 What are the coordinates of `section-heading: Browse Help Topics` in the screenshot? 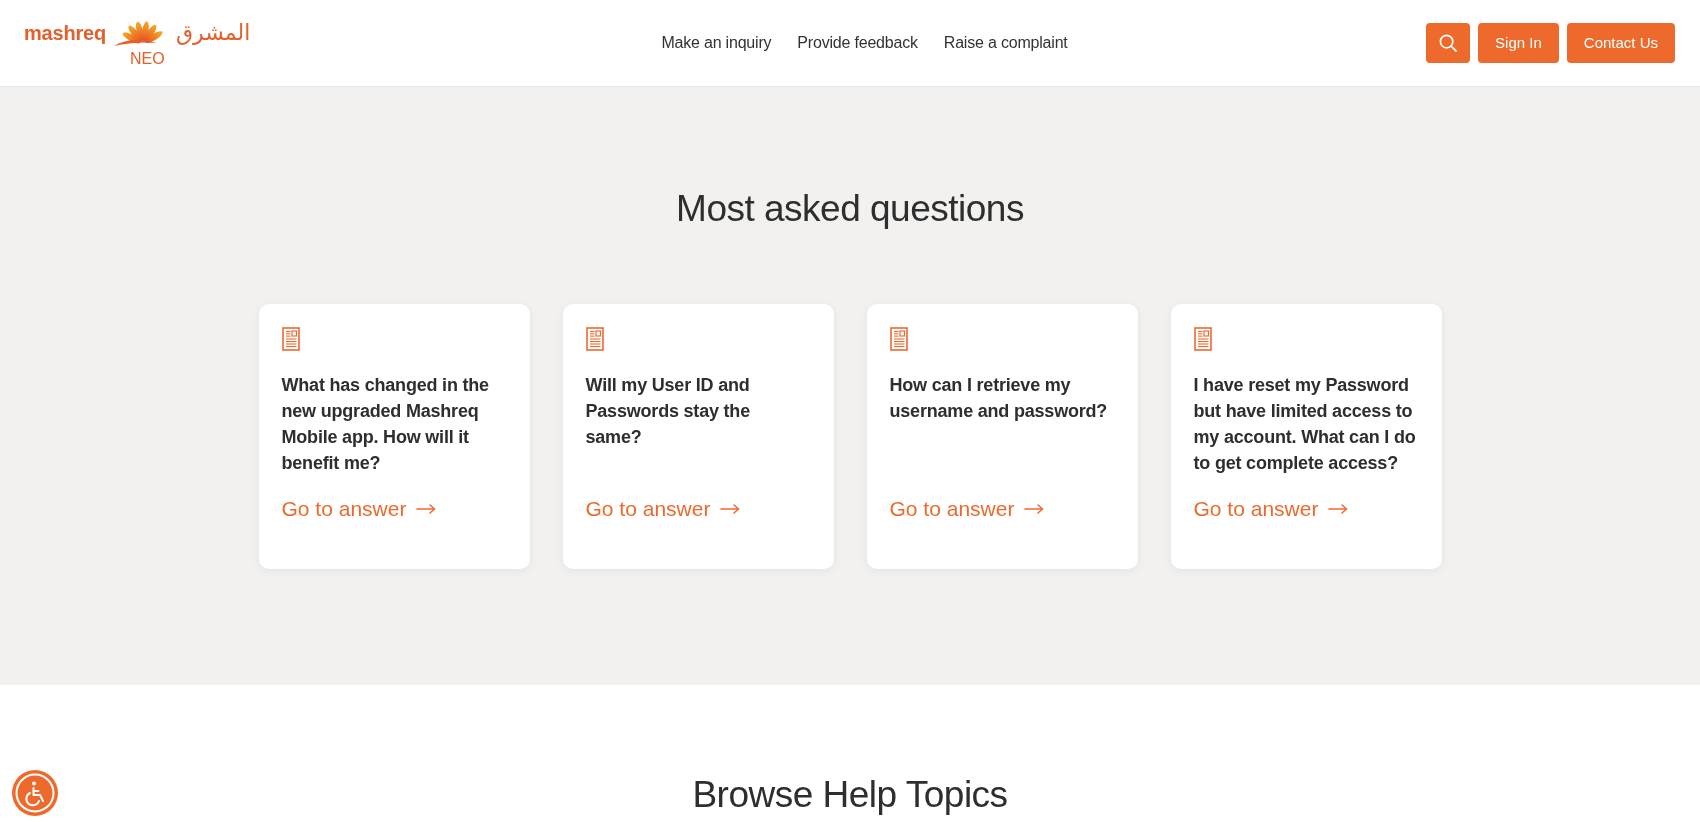 It's located at (850, 795).